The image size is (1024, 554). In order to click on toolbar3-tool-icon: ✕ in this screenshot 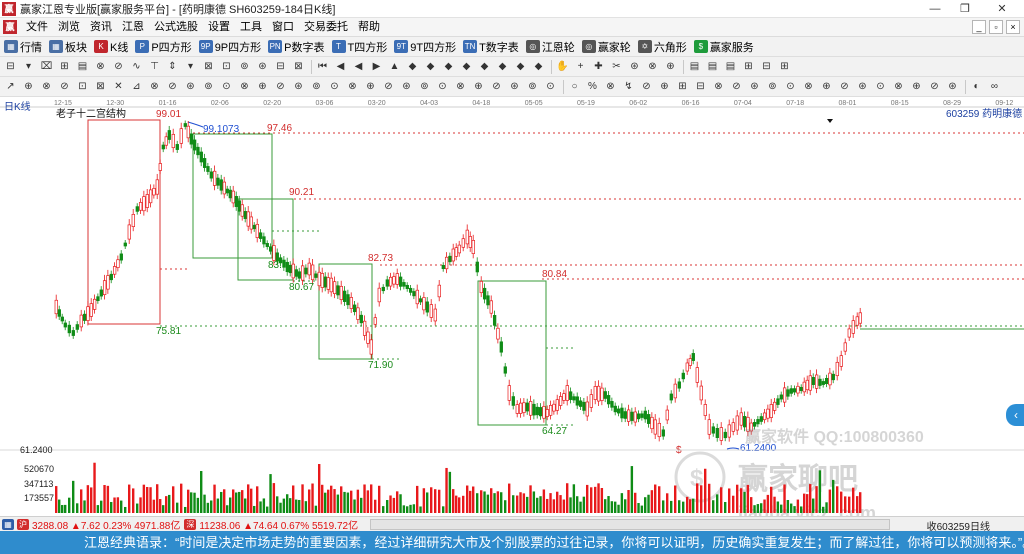, I will do `click(118, 86)`.